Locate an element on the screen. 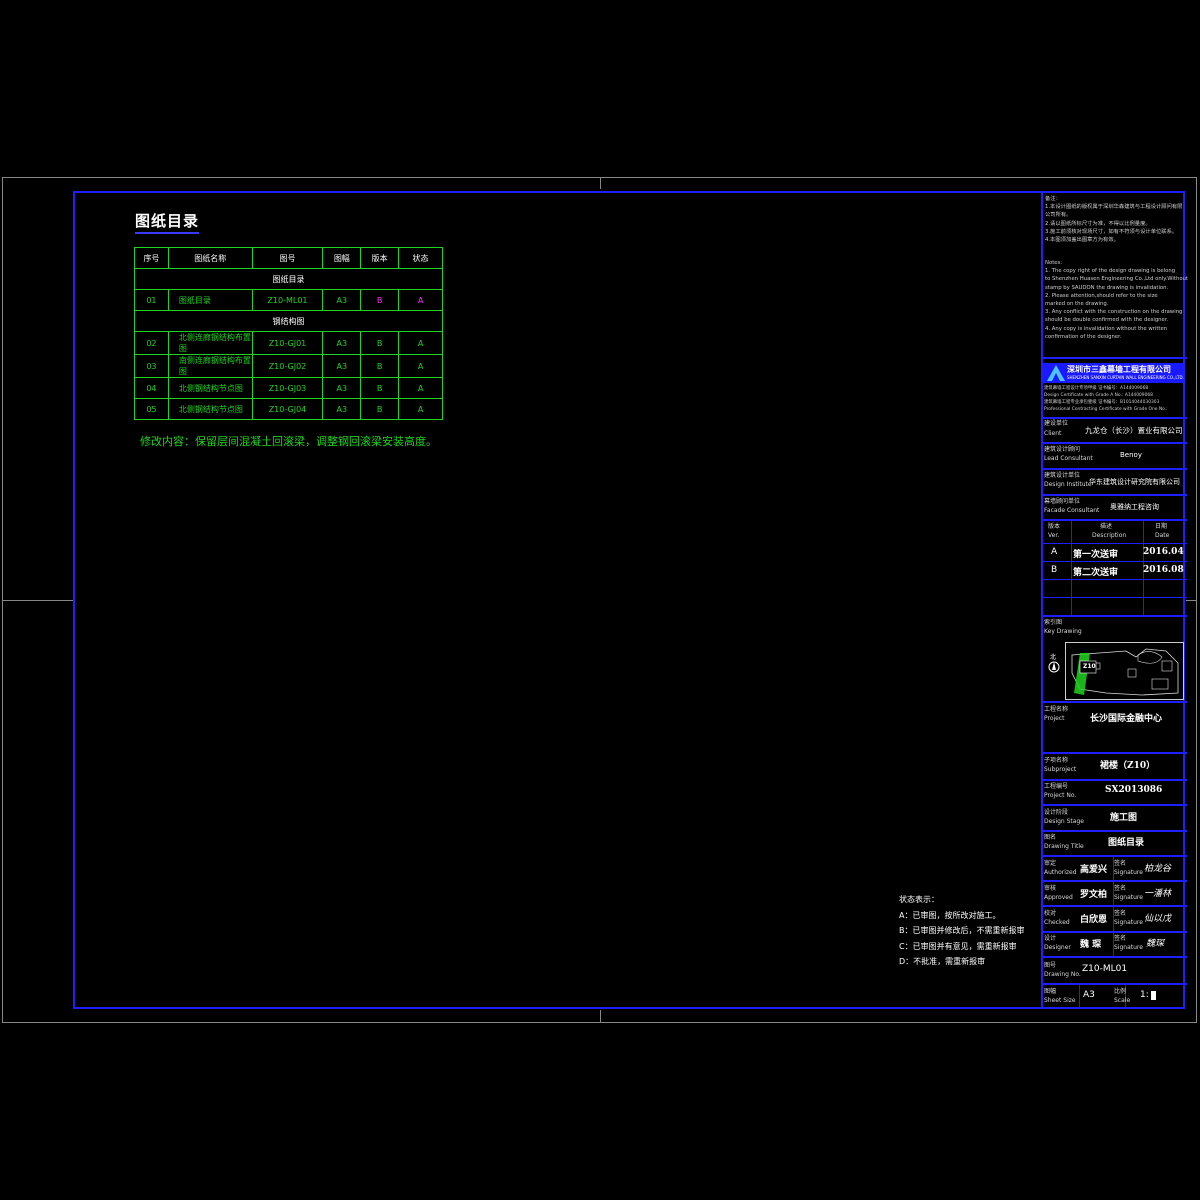 The height and width of the screenshot is (1200, 1200). role-label: 审定 is located at coordinates (1050, 863).